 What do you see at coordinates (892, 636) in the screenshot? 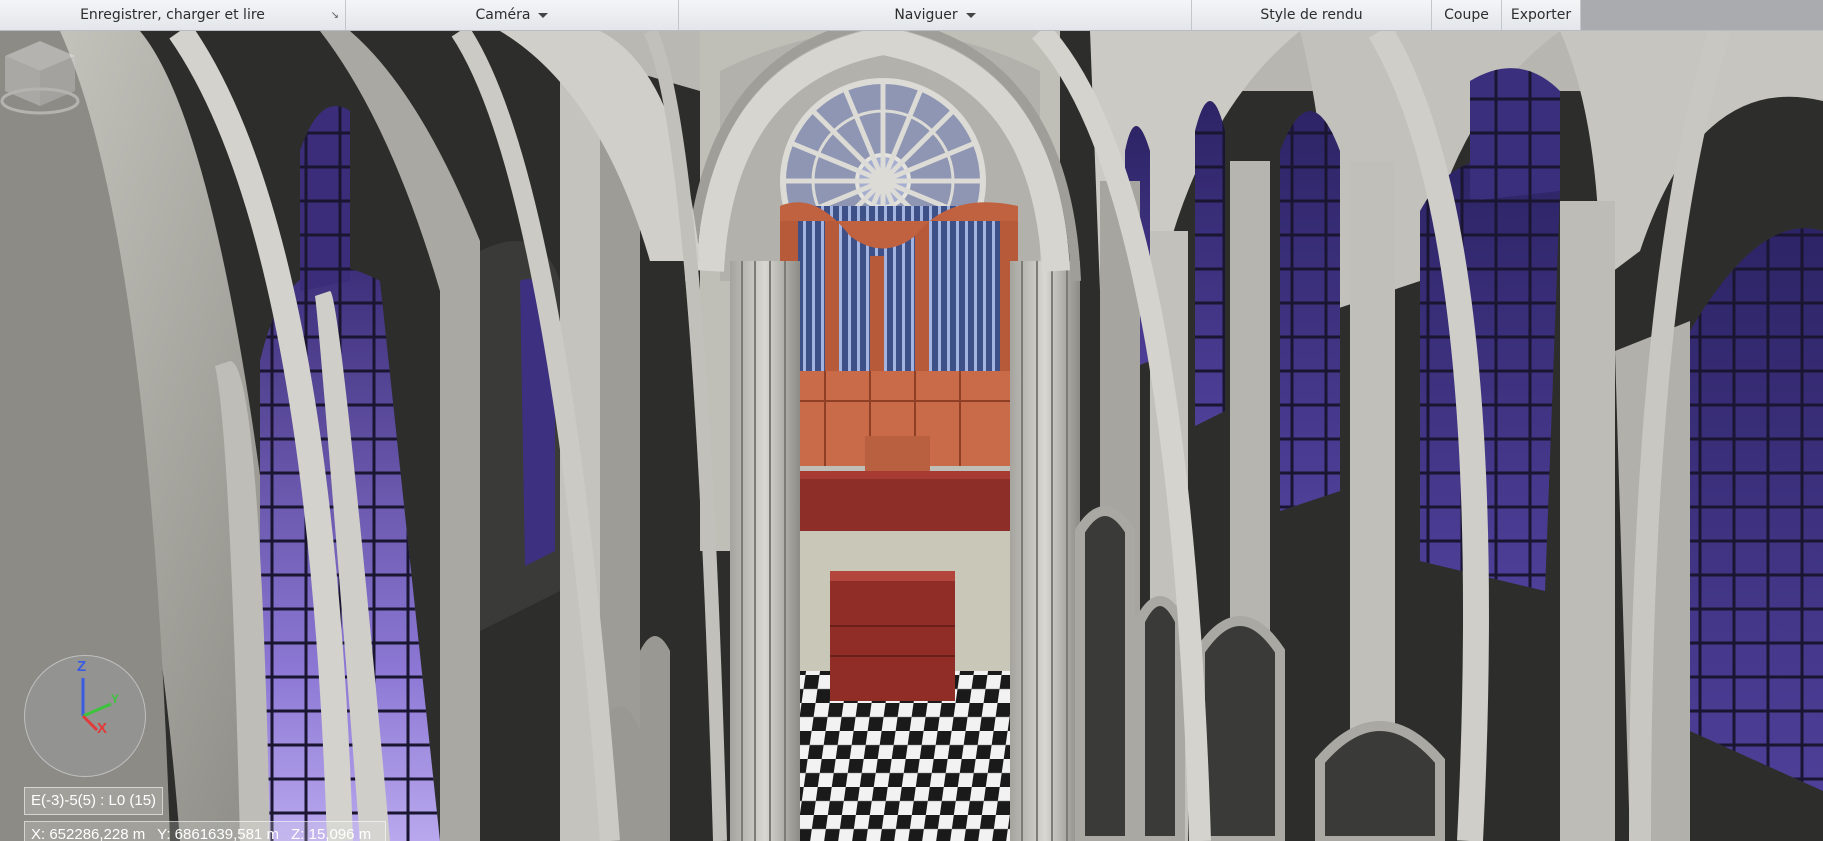
I see `lectern` at bounding box center [892, 636].